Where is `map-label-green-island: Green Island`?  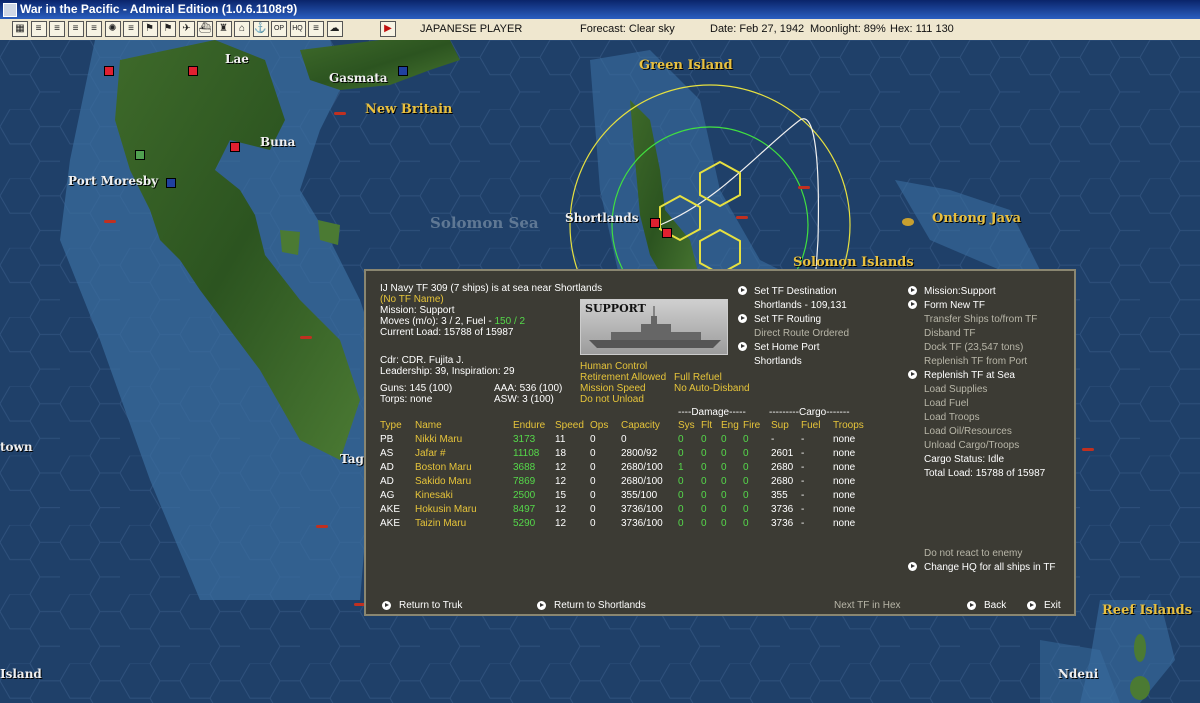
map-label-green-island: Green Island is located at coordinates (686, 65).